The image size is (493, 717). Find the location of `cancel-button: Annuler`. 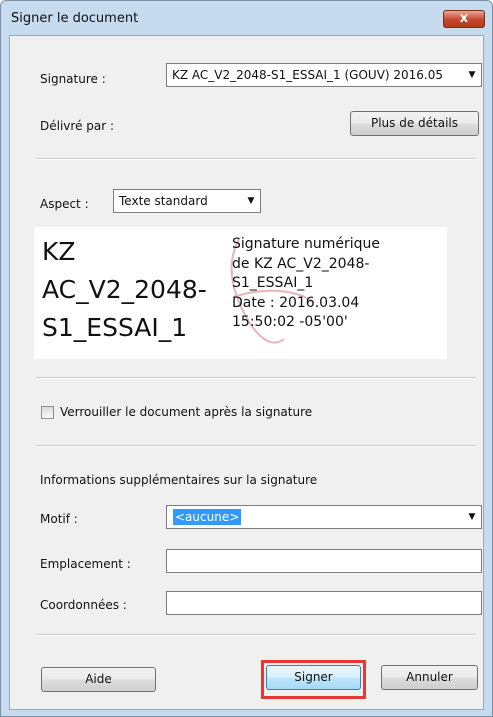

cancel-button: Annuler is located at coordinates (429, 677).